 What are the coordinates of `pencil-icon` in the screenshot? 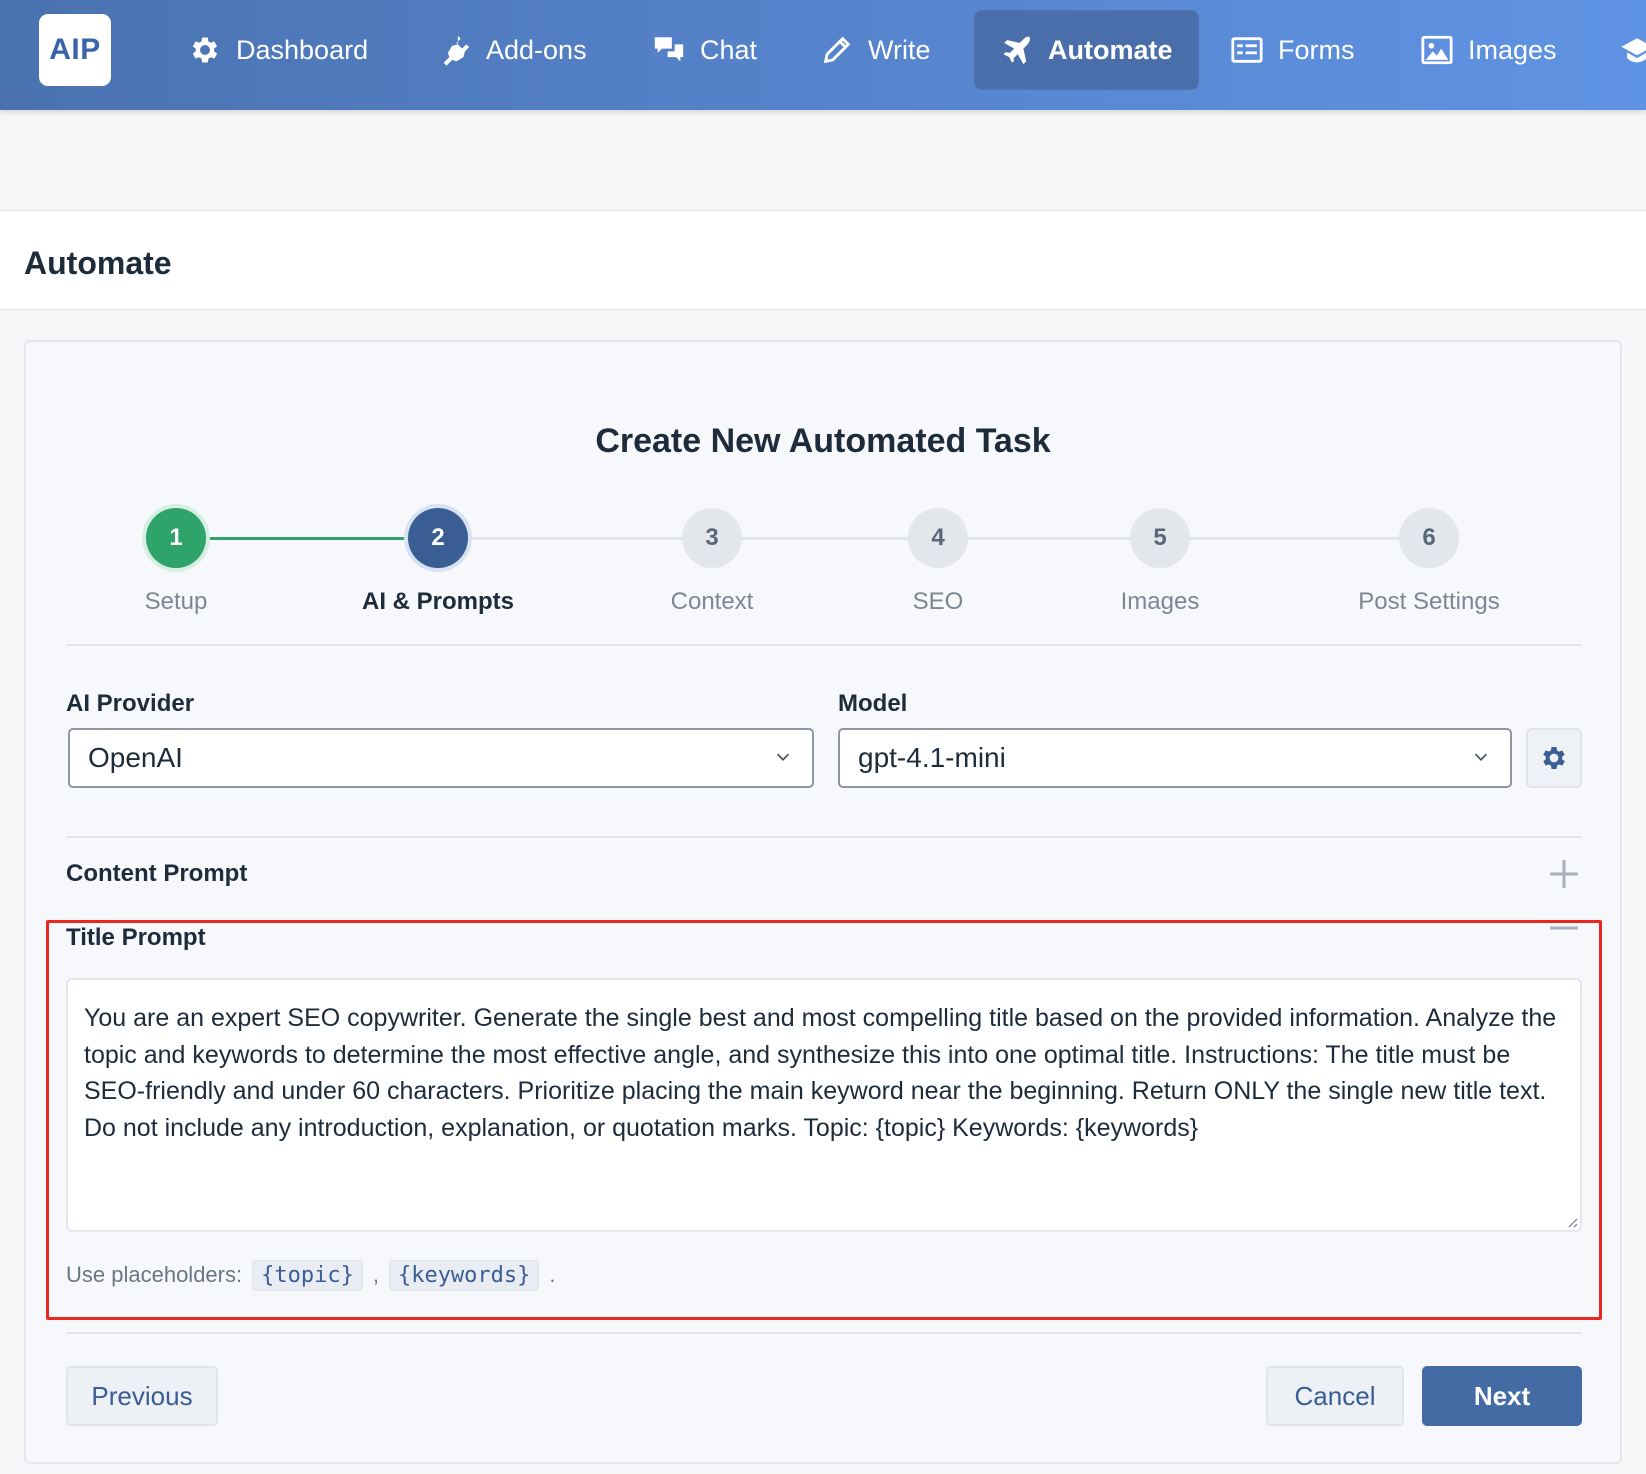 It's located at (837, 50).